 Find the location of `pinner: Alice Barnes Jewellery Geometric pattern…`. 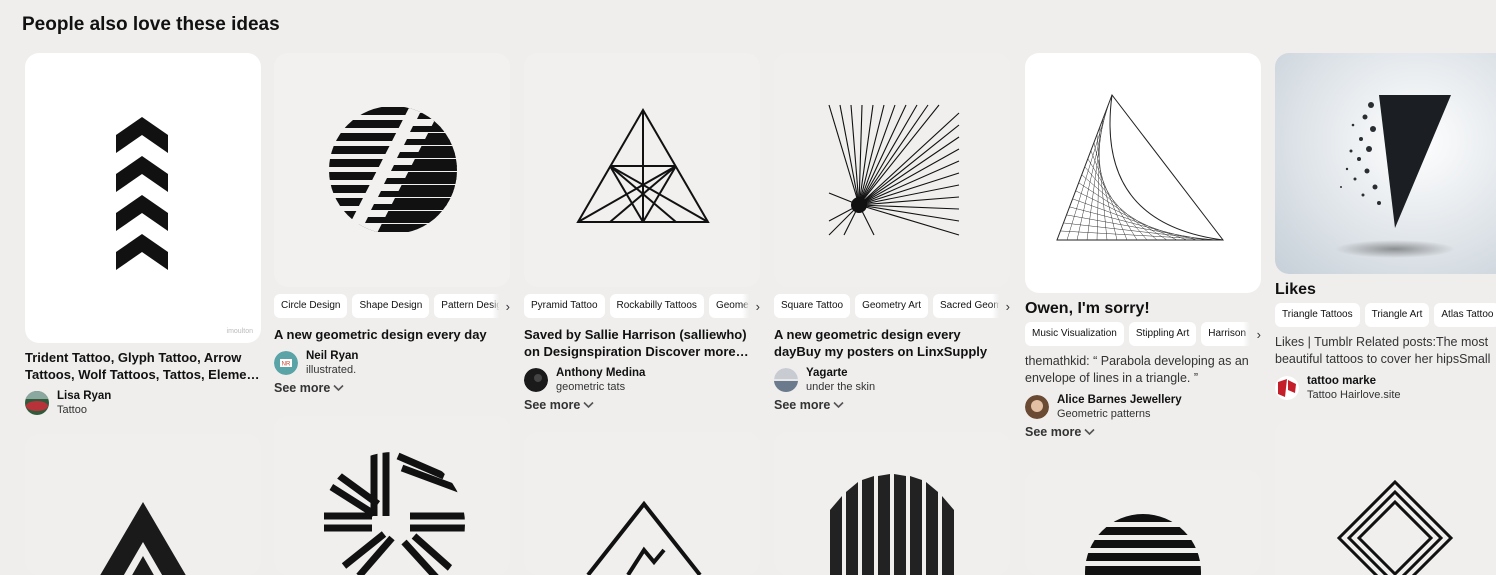

pinner: Alice Barnes Jewellery Geometric pattern… is located at coordinates (1143, 407).